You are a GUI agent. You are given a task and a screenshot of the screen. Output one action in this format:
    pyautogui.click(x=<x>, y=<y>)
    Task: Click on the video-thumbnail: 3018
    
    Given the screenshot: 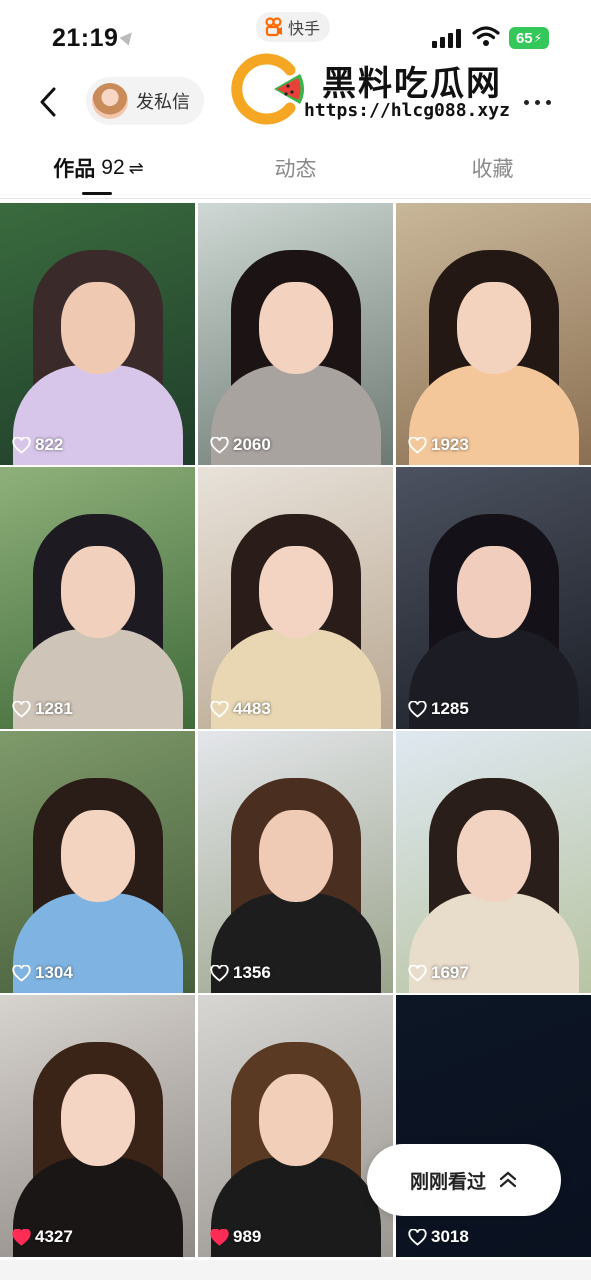 What is the action you would take?
    pyautogui.click(x=493, y=1126)
    